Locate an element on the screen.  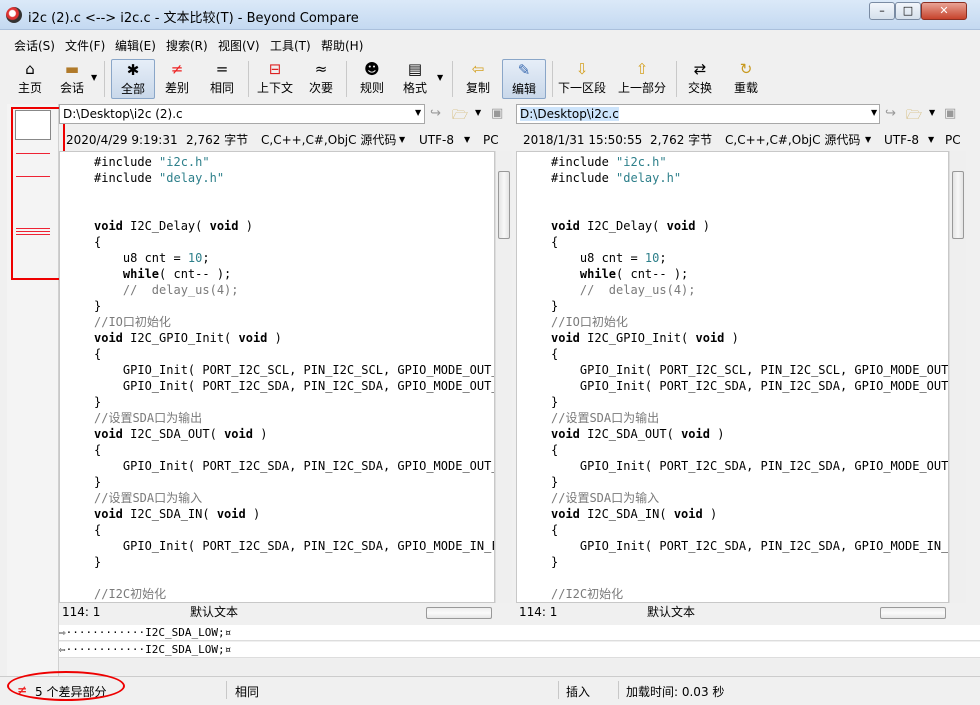
left-path-dropdown-icon: ▼ is located at coordinates (418, 112).